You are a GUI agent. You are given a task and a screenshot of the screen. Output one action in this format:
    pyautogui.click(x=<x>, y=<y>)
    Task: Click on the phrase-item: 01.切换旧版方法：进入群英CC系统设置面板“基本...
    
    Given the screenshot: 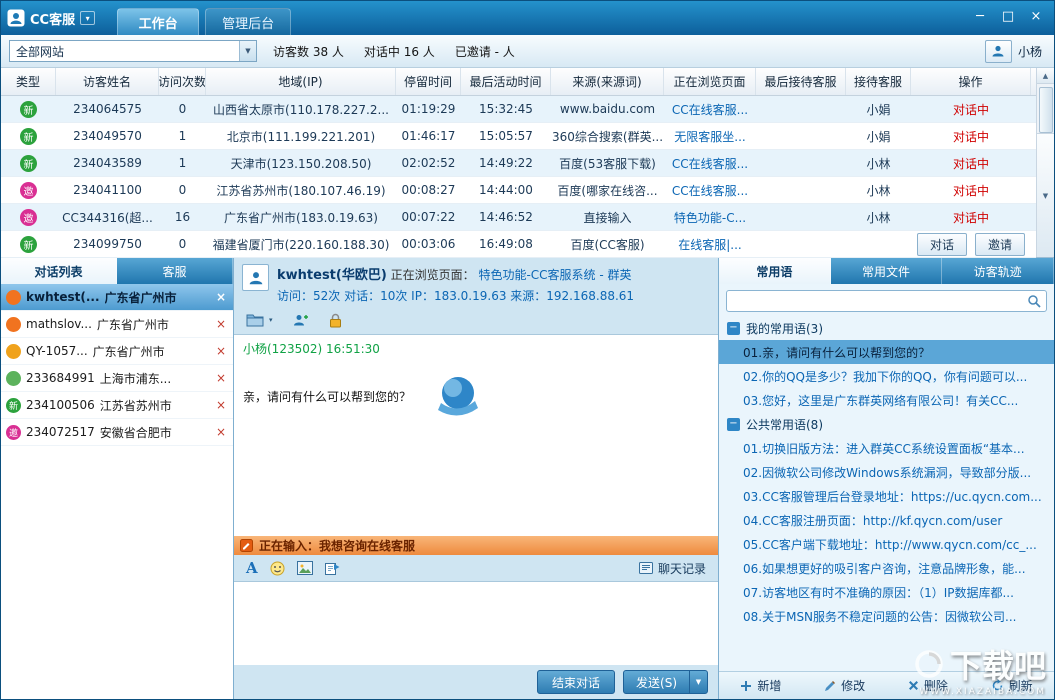 What is the action you would take?
    pyautogui.click(x=886, y=448)
    